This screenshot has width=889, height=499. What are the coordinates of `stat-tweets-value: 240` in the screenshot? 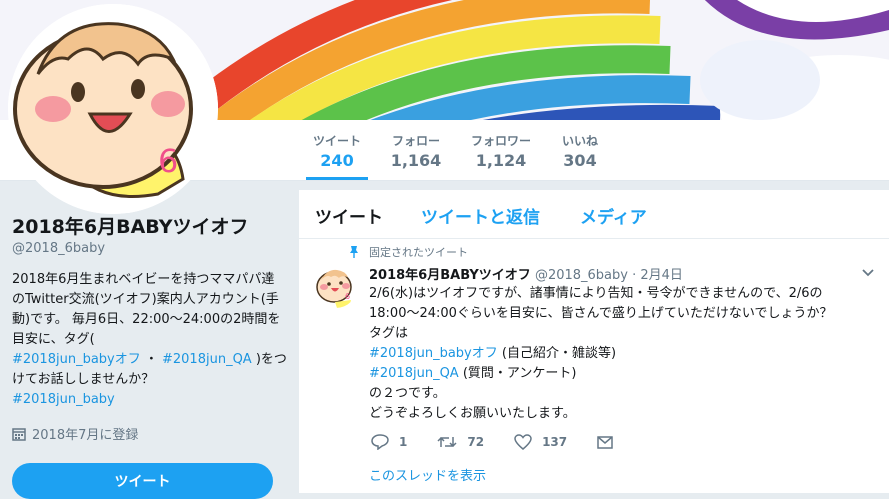 It's located at (337, 160).